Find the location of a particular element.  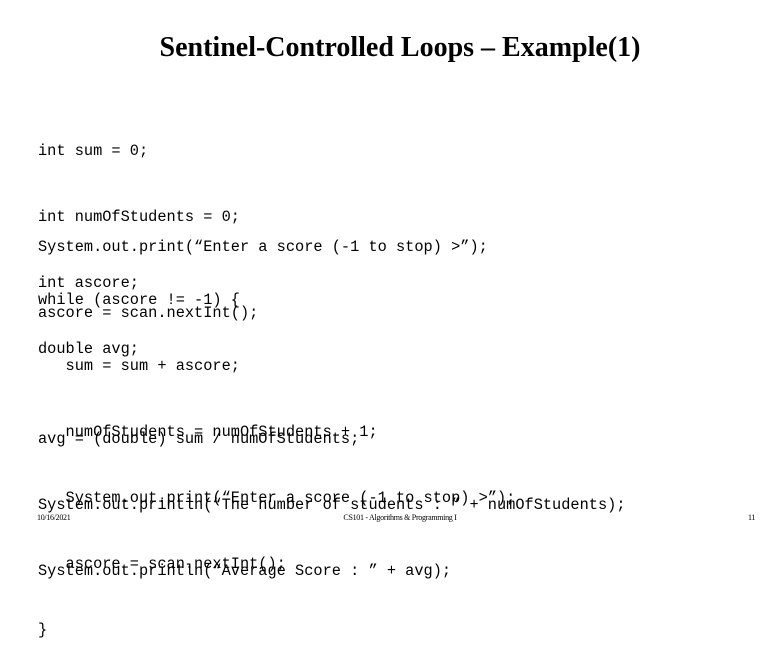

code-line: int sum = 0; is located at coordinates (93, 151).